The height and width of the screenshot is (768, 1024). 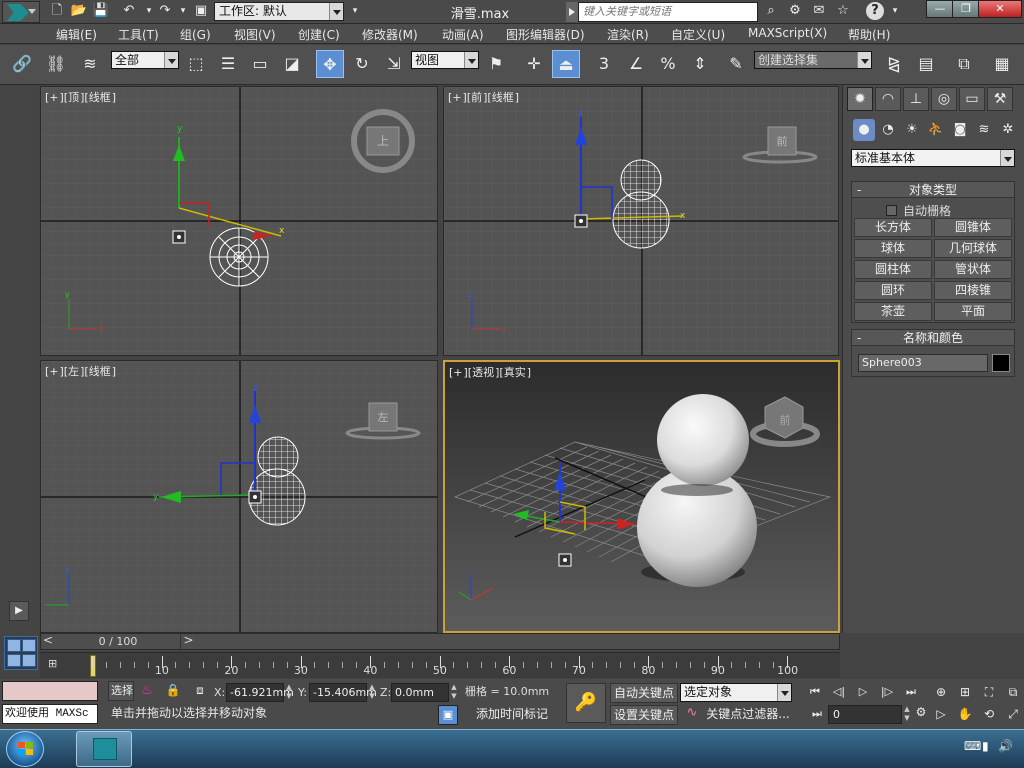 I want to click on new-file-icon: 🗋, so click(x=57, y=11).